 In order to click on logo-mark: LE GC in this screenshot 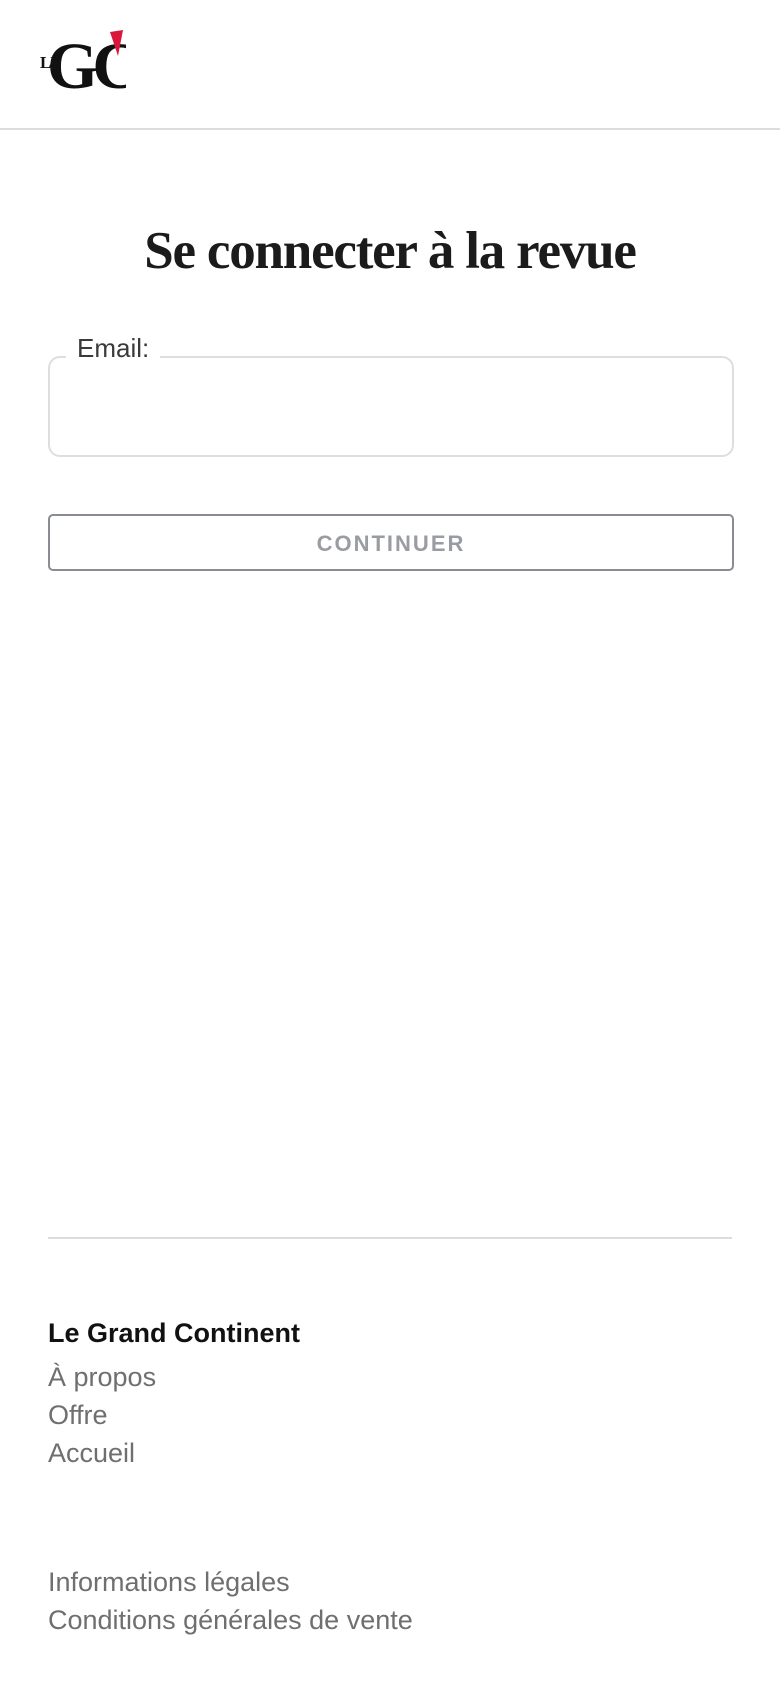, I will do `click(83, 61)`.